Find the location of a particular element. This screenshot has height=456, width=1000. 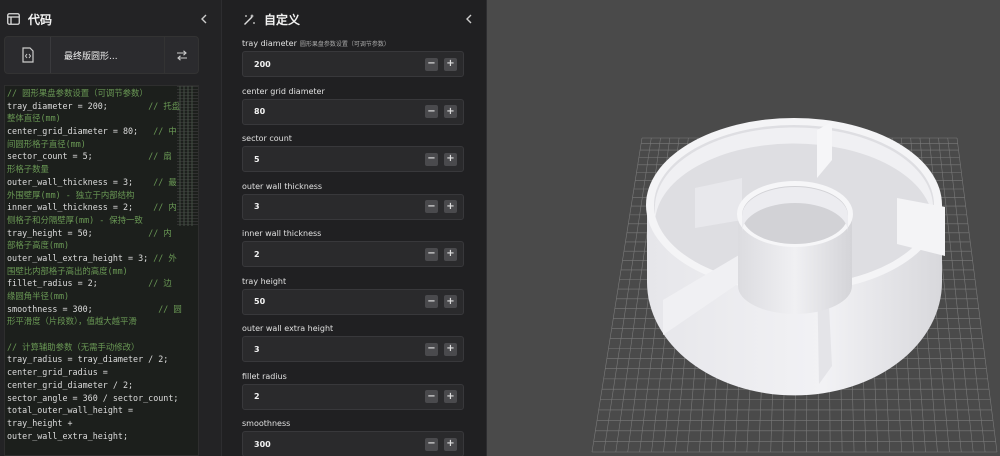

code-minimap is located at coordinates (187, 156).